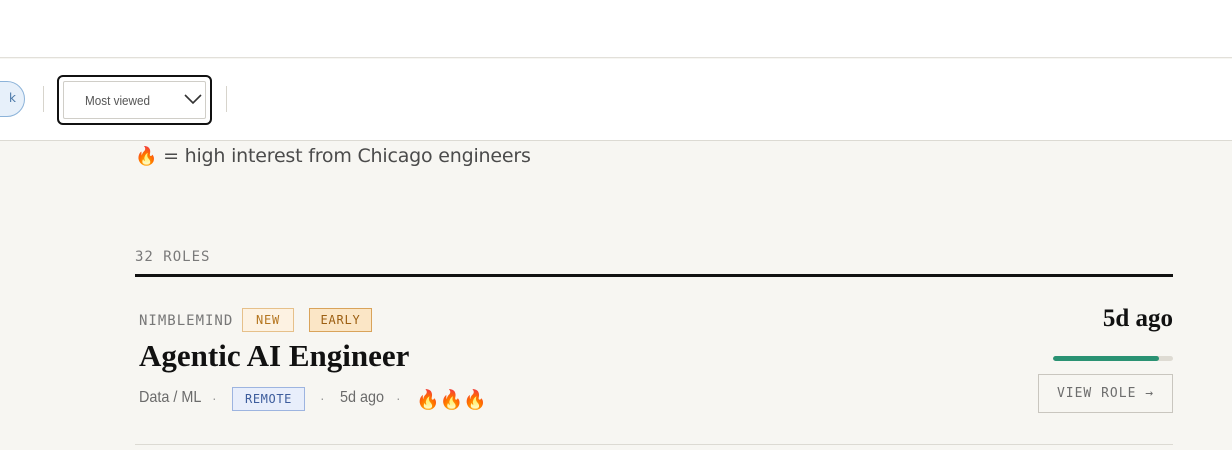  Describe the element at coordinates (616, 29) in the screenshot. I see `top-header-bar` at that location.